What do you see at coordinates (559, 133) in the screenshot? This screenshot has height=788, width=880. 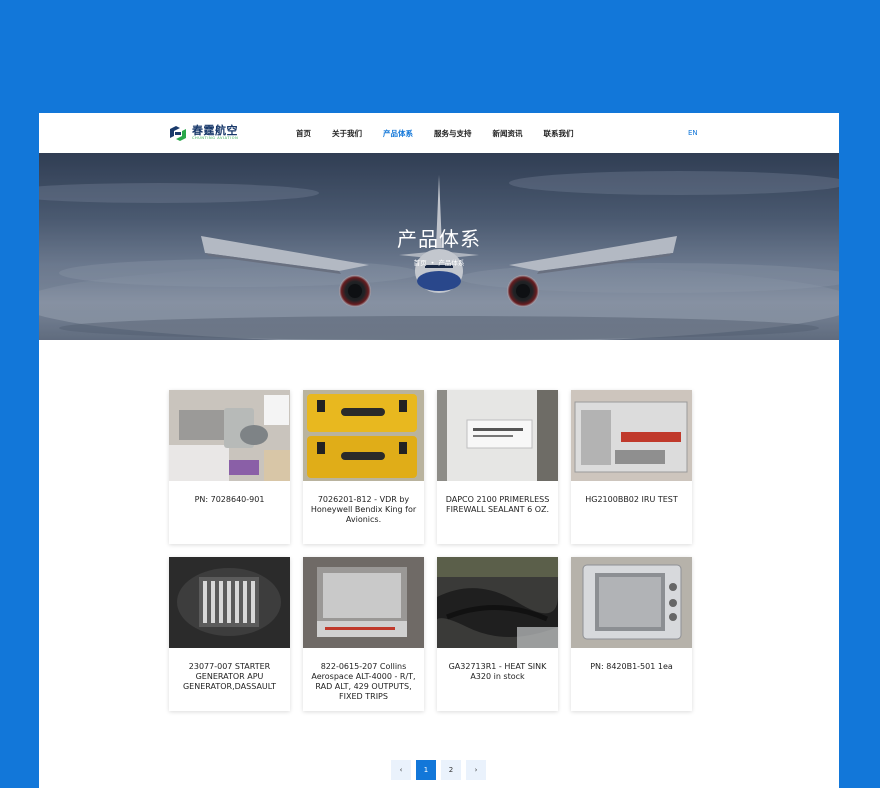 I see `nav-contact: 联系我们` at bounding box center [559, 133].